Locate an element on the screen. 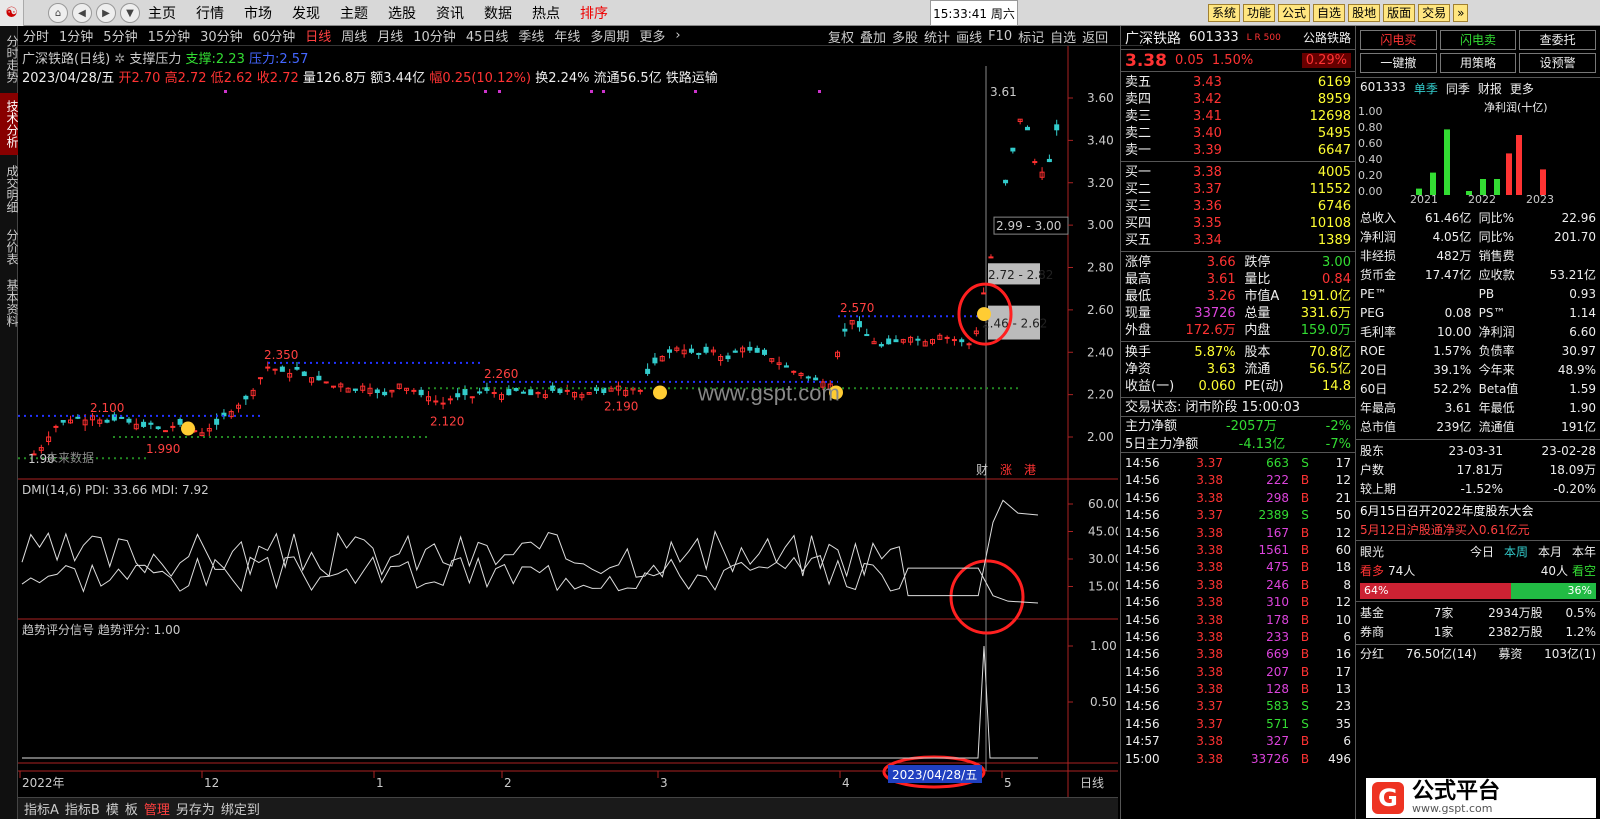 Image resolution: width=1600 pixels, height=819 pixels. bottom-tab-3: 板 is located at coordinates (131, 808).